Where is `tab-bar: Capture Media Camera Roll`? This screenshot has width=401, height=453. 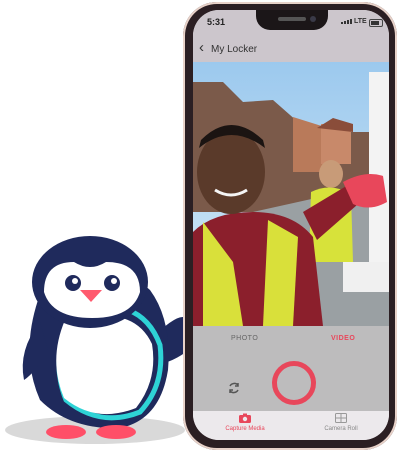
tab-bar: Capture Media Camera Roll is located at coordinates (291, 425).